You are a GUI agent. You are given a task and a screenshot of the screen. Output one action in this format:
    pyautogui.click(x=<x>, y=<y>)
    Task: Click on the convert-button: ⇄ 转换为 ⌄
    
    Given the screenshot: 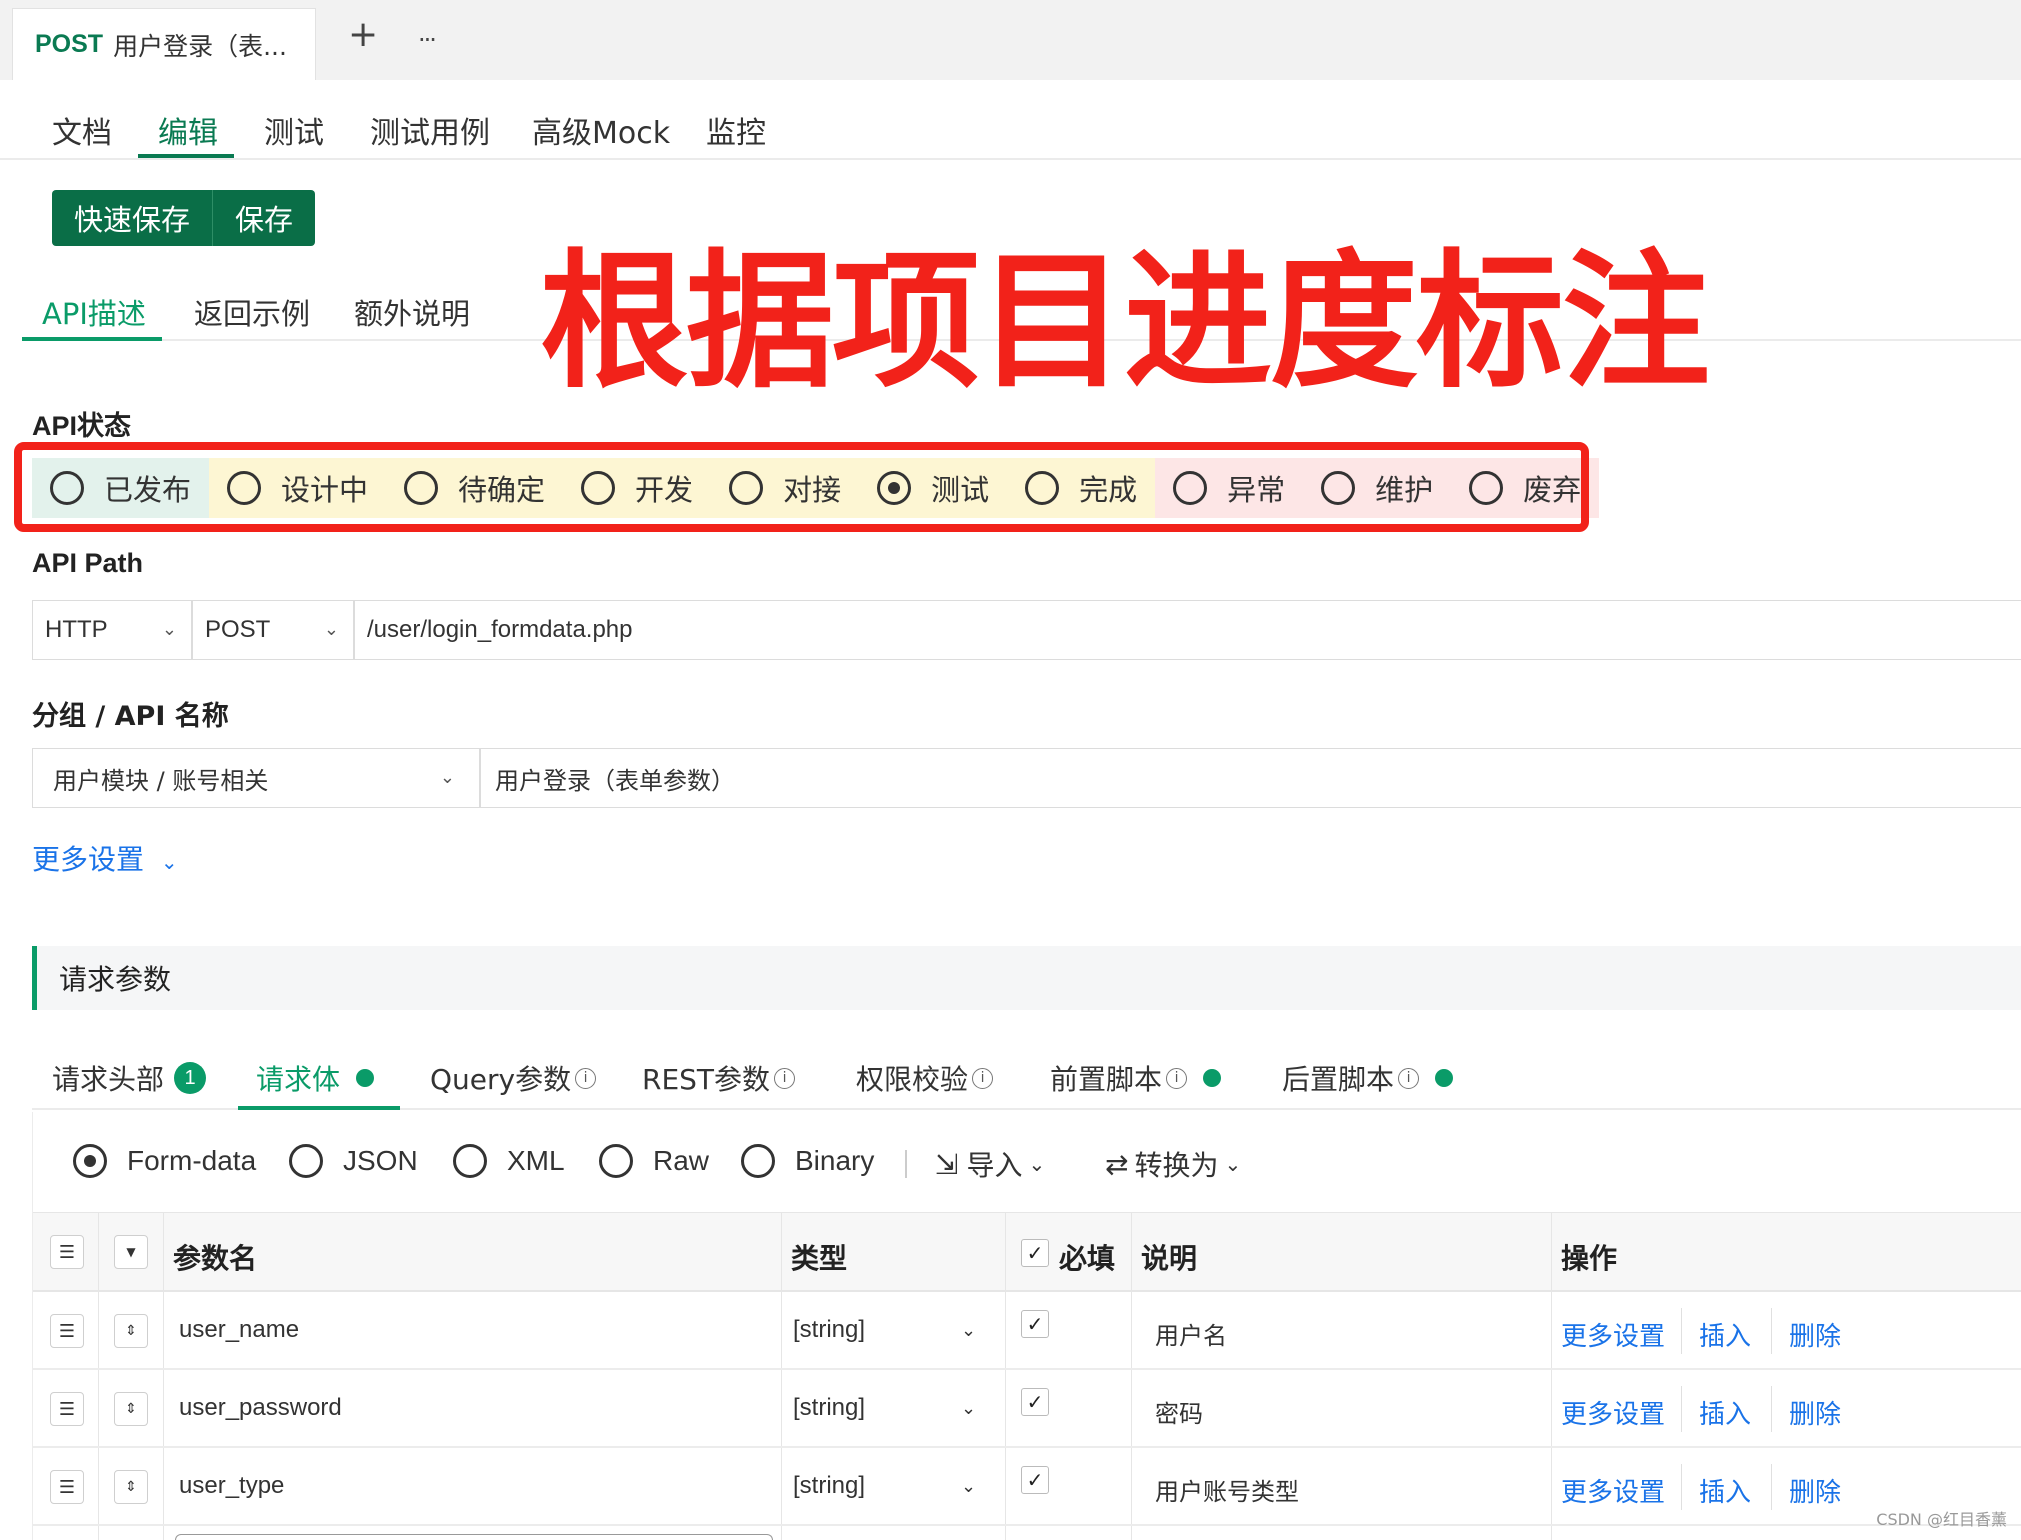 What is the action you would take?
    pyautogui.click(x=1173, y=1164)
    